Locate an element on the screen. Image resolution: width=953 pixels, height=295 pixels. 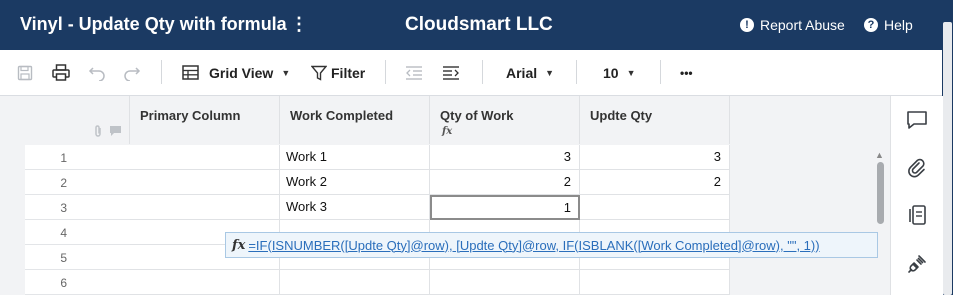
view-label: Grid View is located at coordinates (241, 72).